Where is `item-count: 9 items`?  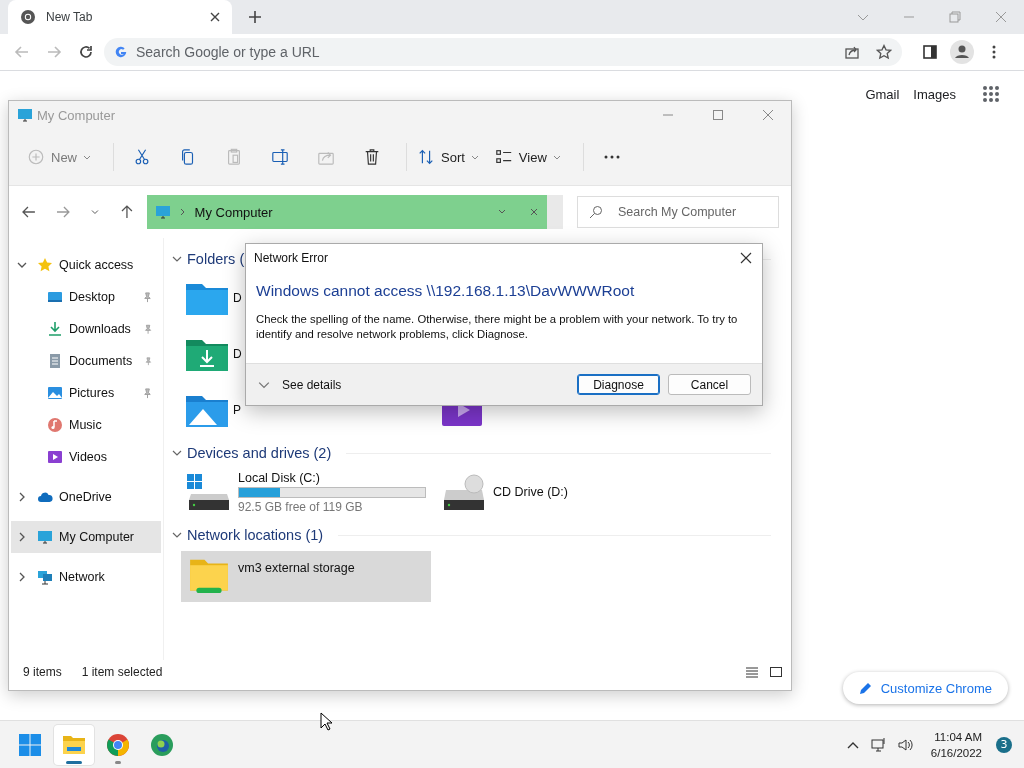 item-count: 9 items is located at coordinates (42, 672).